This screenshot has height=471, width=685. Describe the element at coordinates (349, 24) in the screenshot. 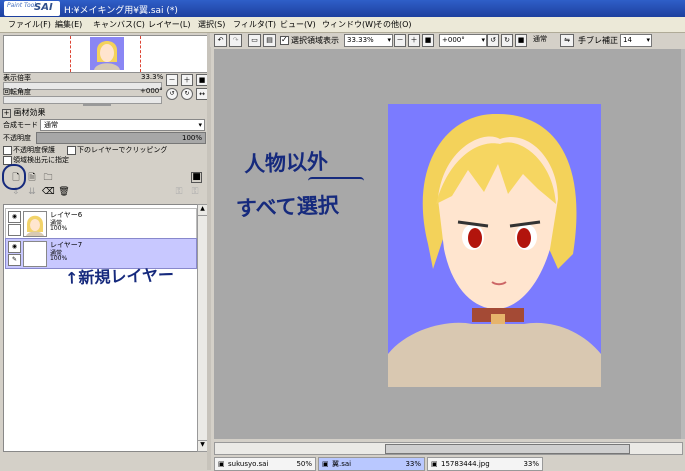

I see `menu-window: ウィンドウ(W)` at that location.